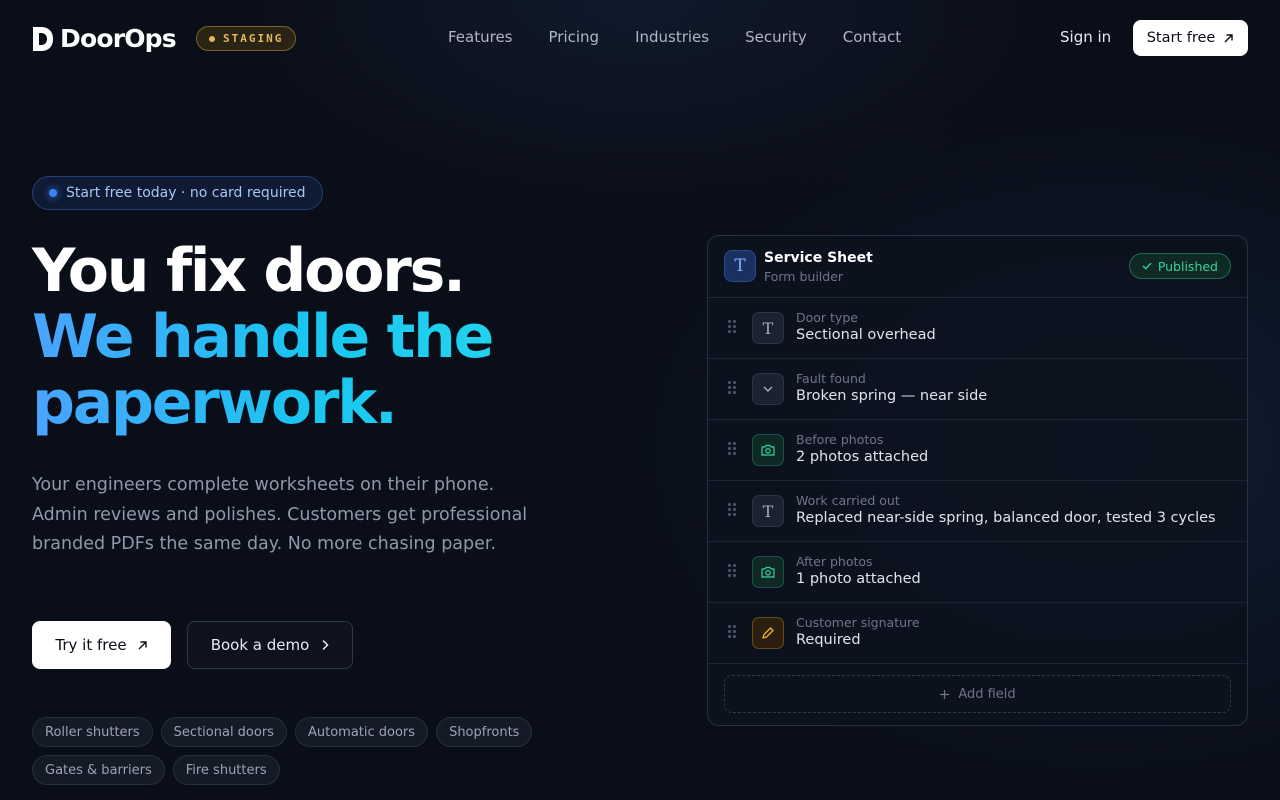  I want to click on field-value: Sectional overhead, so click(866, 335).